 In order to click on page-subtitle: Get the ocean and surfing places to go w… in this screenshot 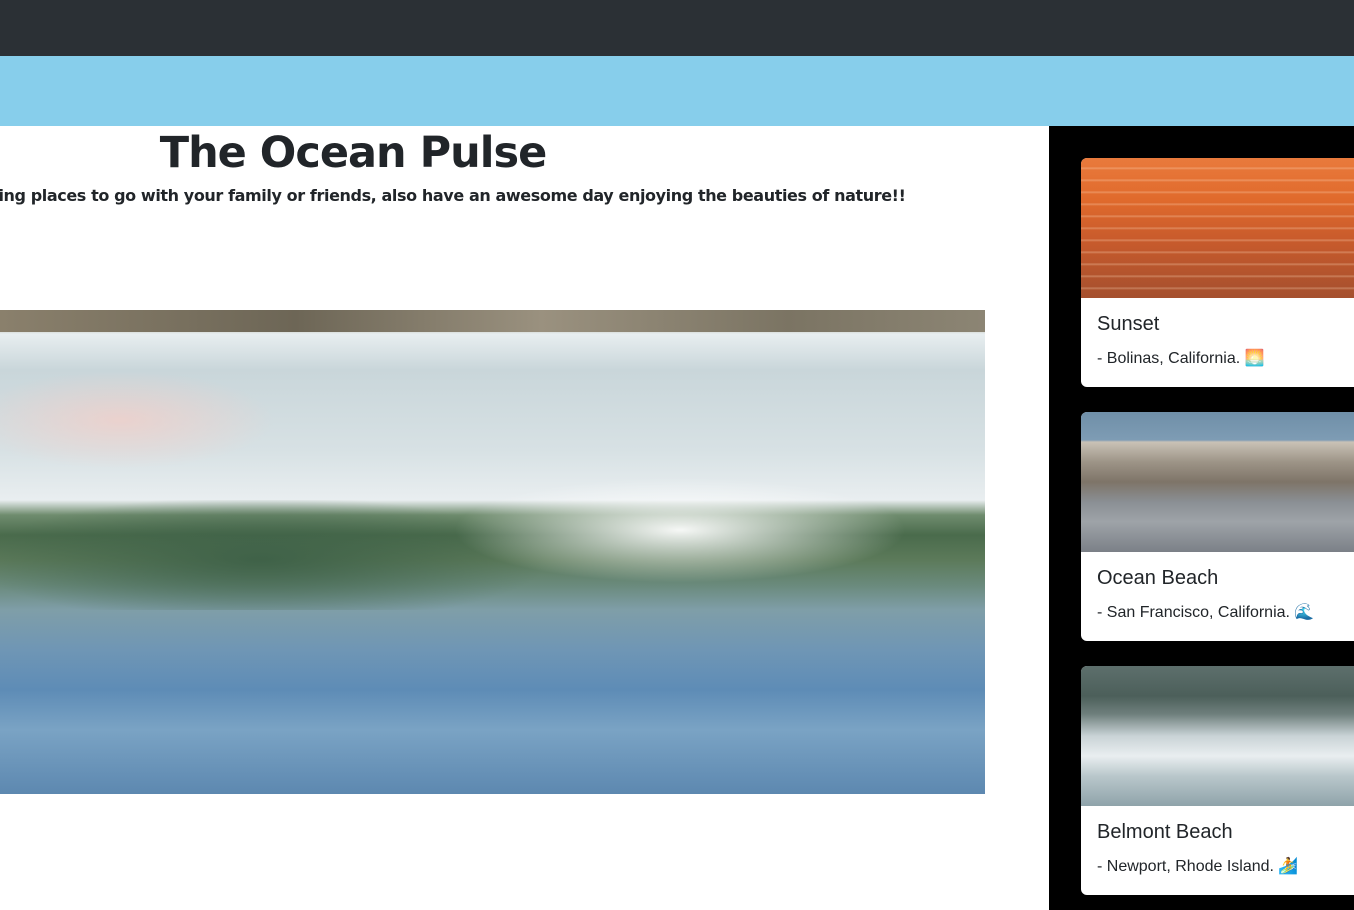, I will do `click(453, 195)`.